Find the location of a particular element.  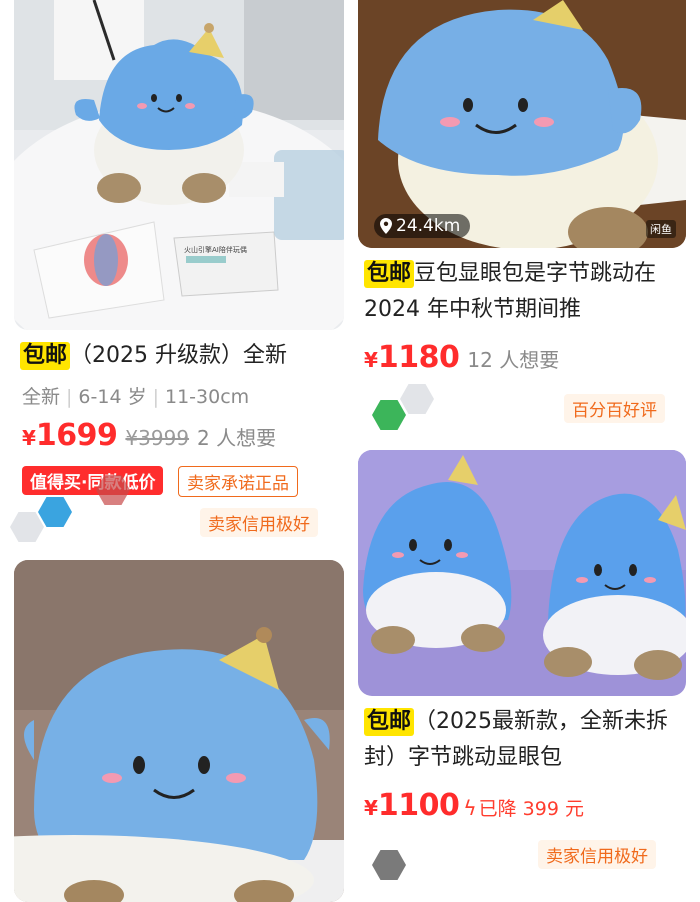

product-title-1: 包邮 （2025 升级款）全新 is located at coordinates (185, 356).